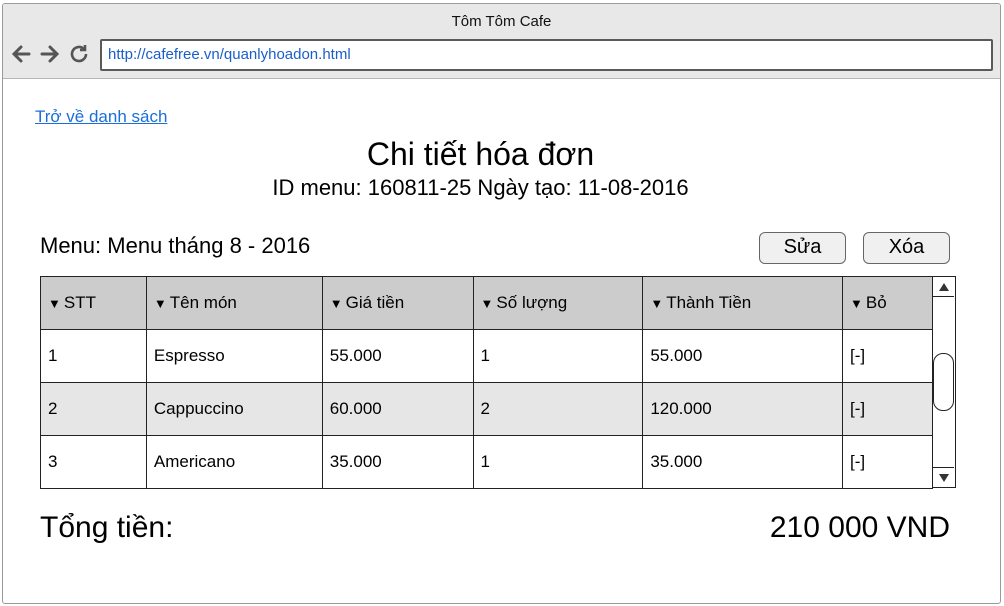 The image size is (1004, 606). Describe the element at coordinates (480, 187) in the screenshot. I see `invoice-meta: ID menu: 160811-25 Ngày tạo: 11-08-2016` at that location.